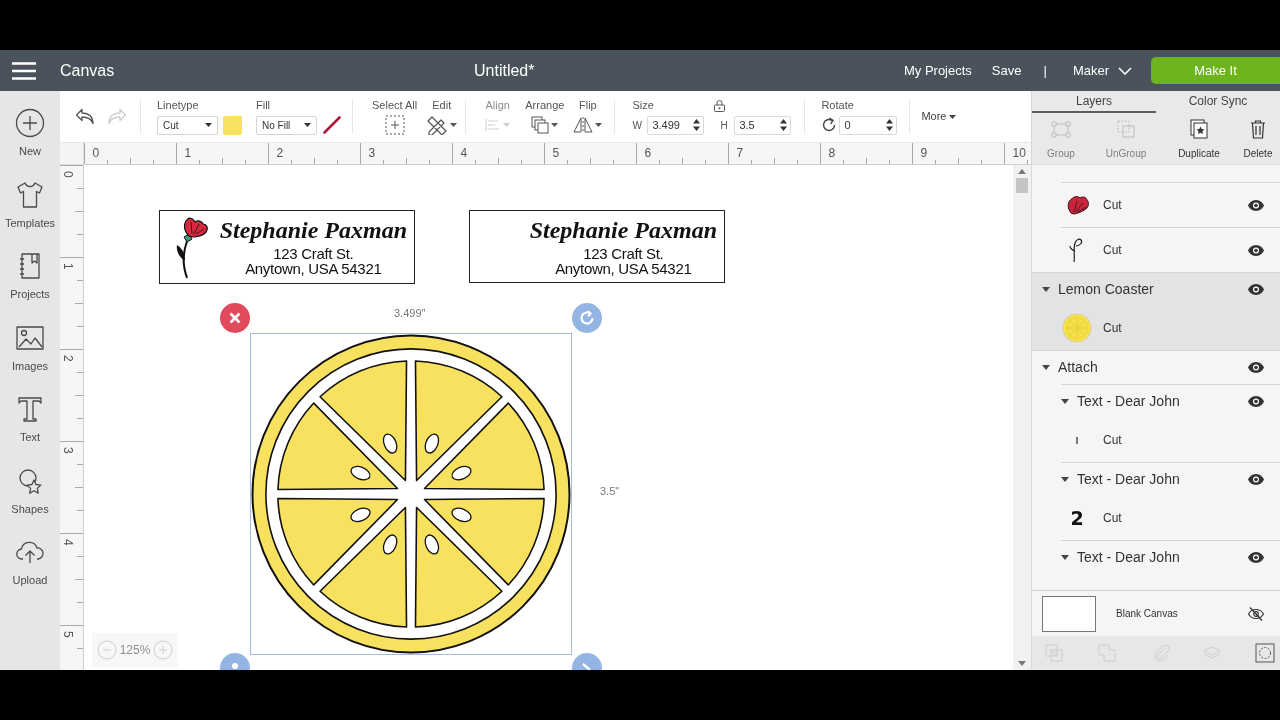 The image size is (1280, 720). I want to click on panel-tab: Color Sync, so click(1218, 102).